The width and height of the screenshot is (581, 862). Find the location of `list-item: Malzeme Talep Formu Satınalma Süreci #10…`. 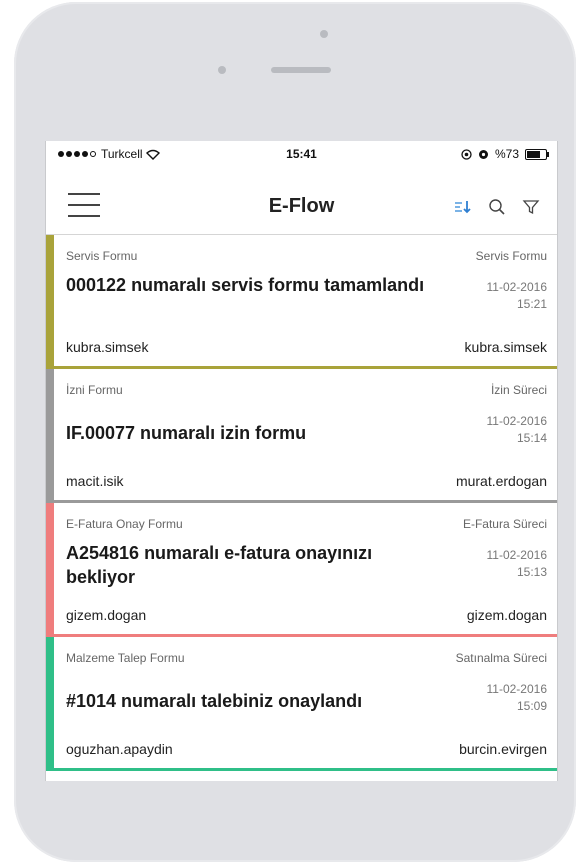

list-item: Malzeme Talep Formu Satınalma Süreci #10… is located at coordinates (301, 704).